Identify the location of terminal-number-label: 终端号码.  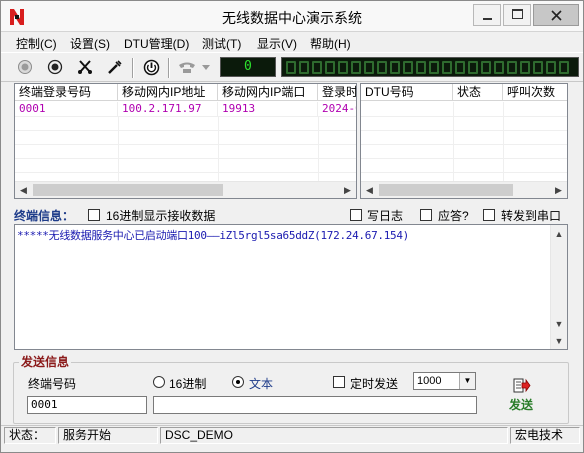
(52, 384).